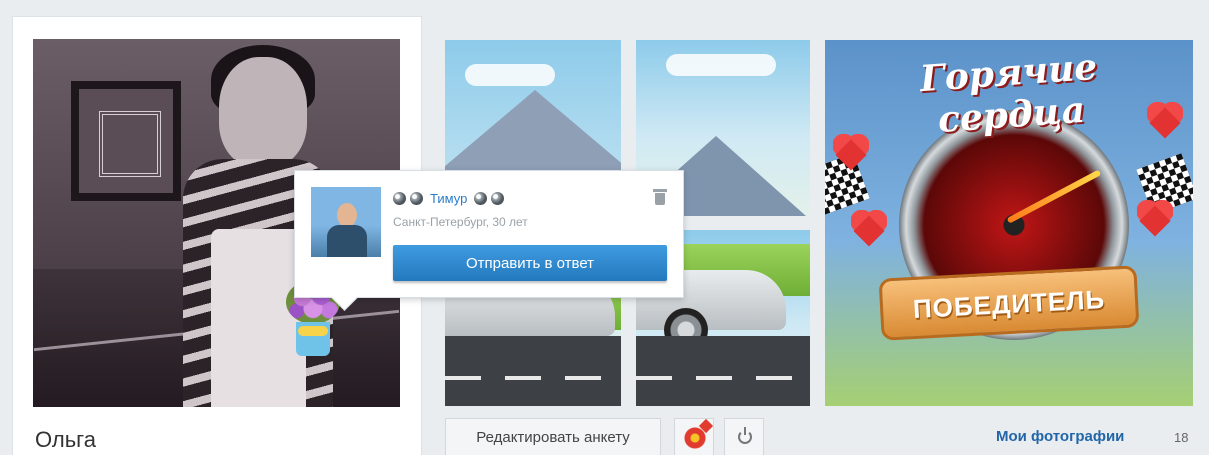  I want to click on sender-heading: Тимур, so click(449, 198).